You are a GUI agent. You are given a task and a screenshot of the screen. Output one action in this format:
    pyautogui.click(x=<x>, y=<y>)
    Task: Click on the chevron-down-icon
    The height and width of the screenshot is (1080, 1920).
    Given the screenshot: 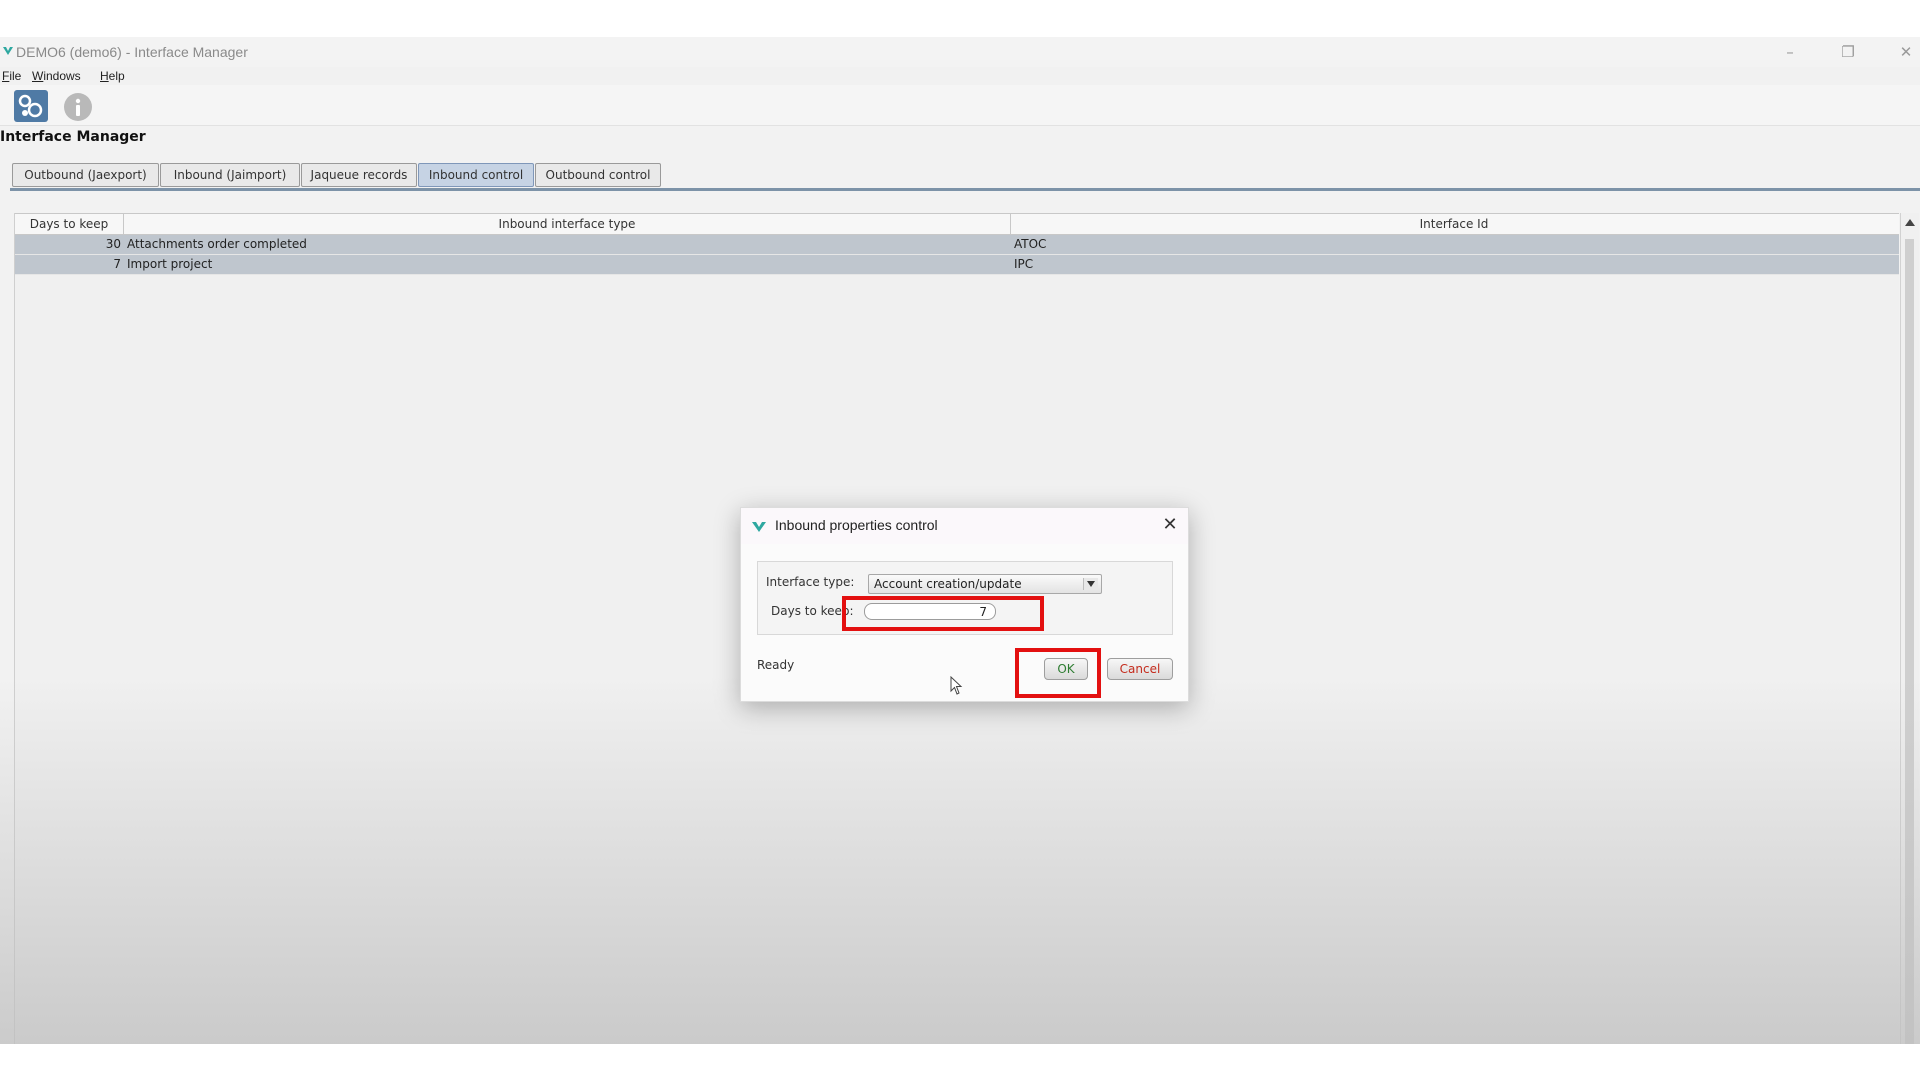 What is the action you would take?
    pyautogui.click(x=1090, y=584)
    